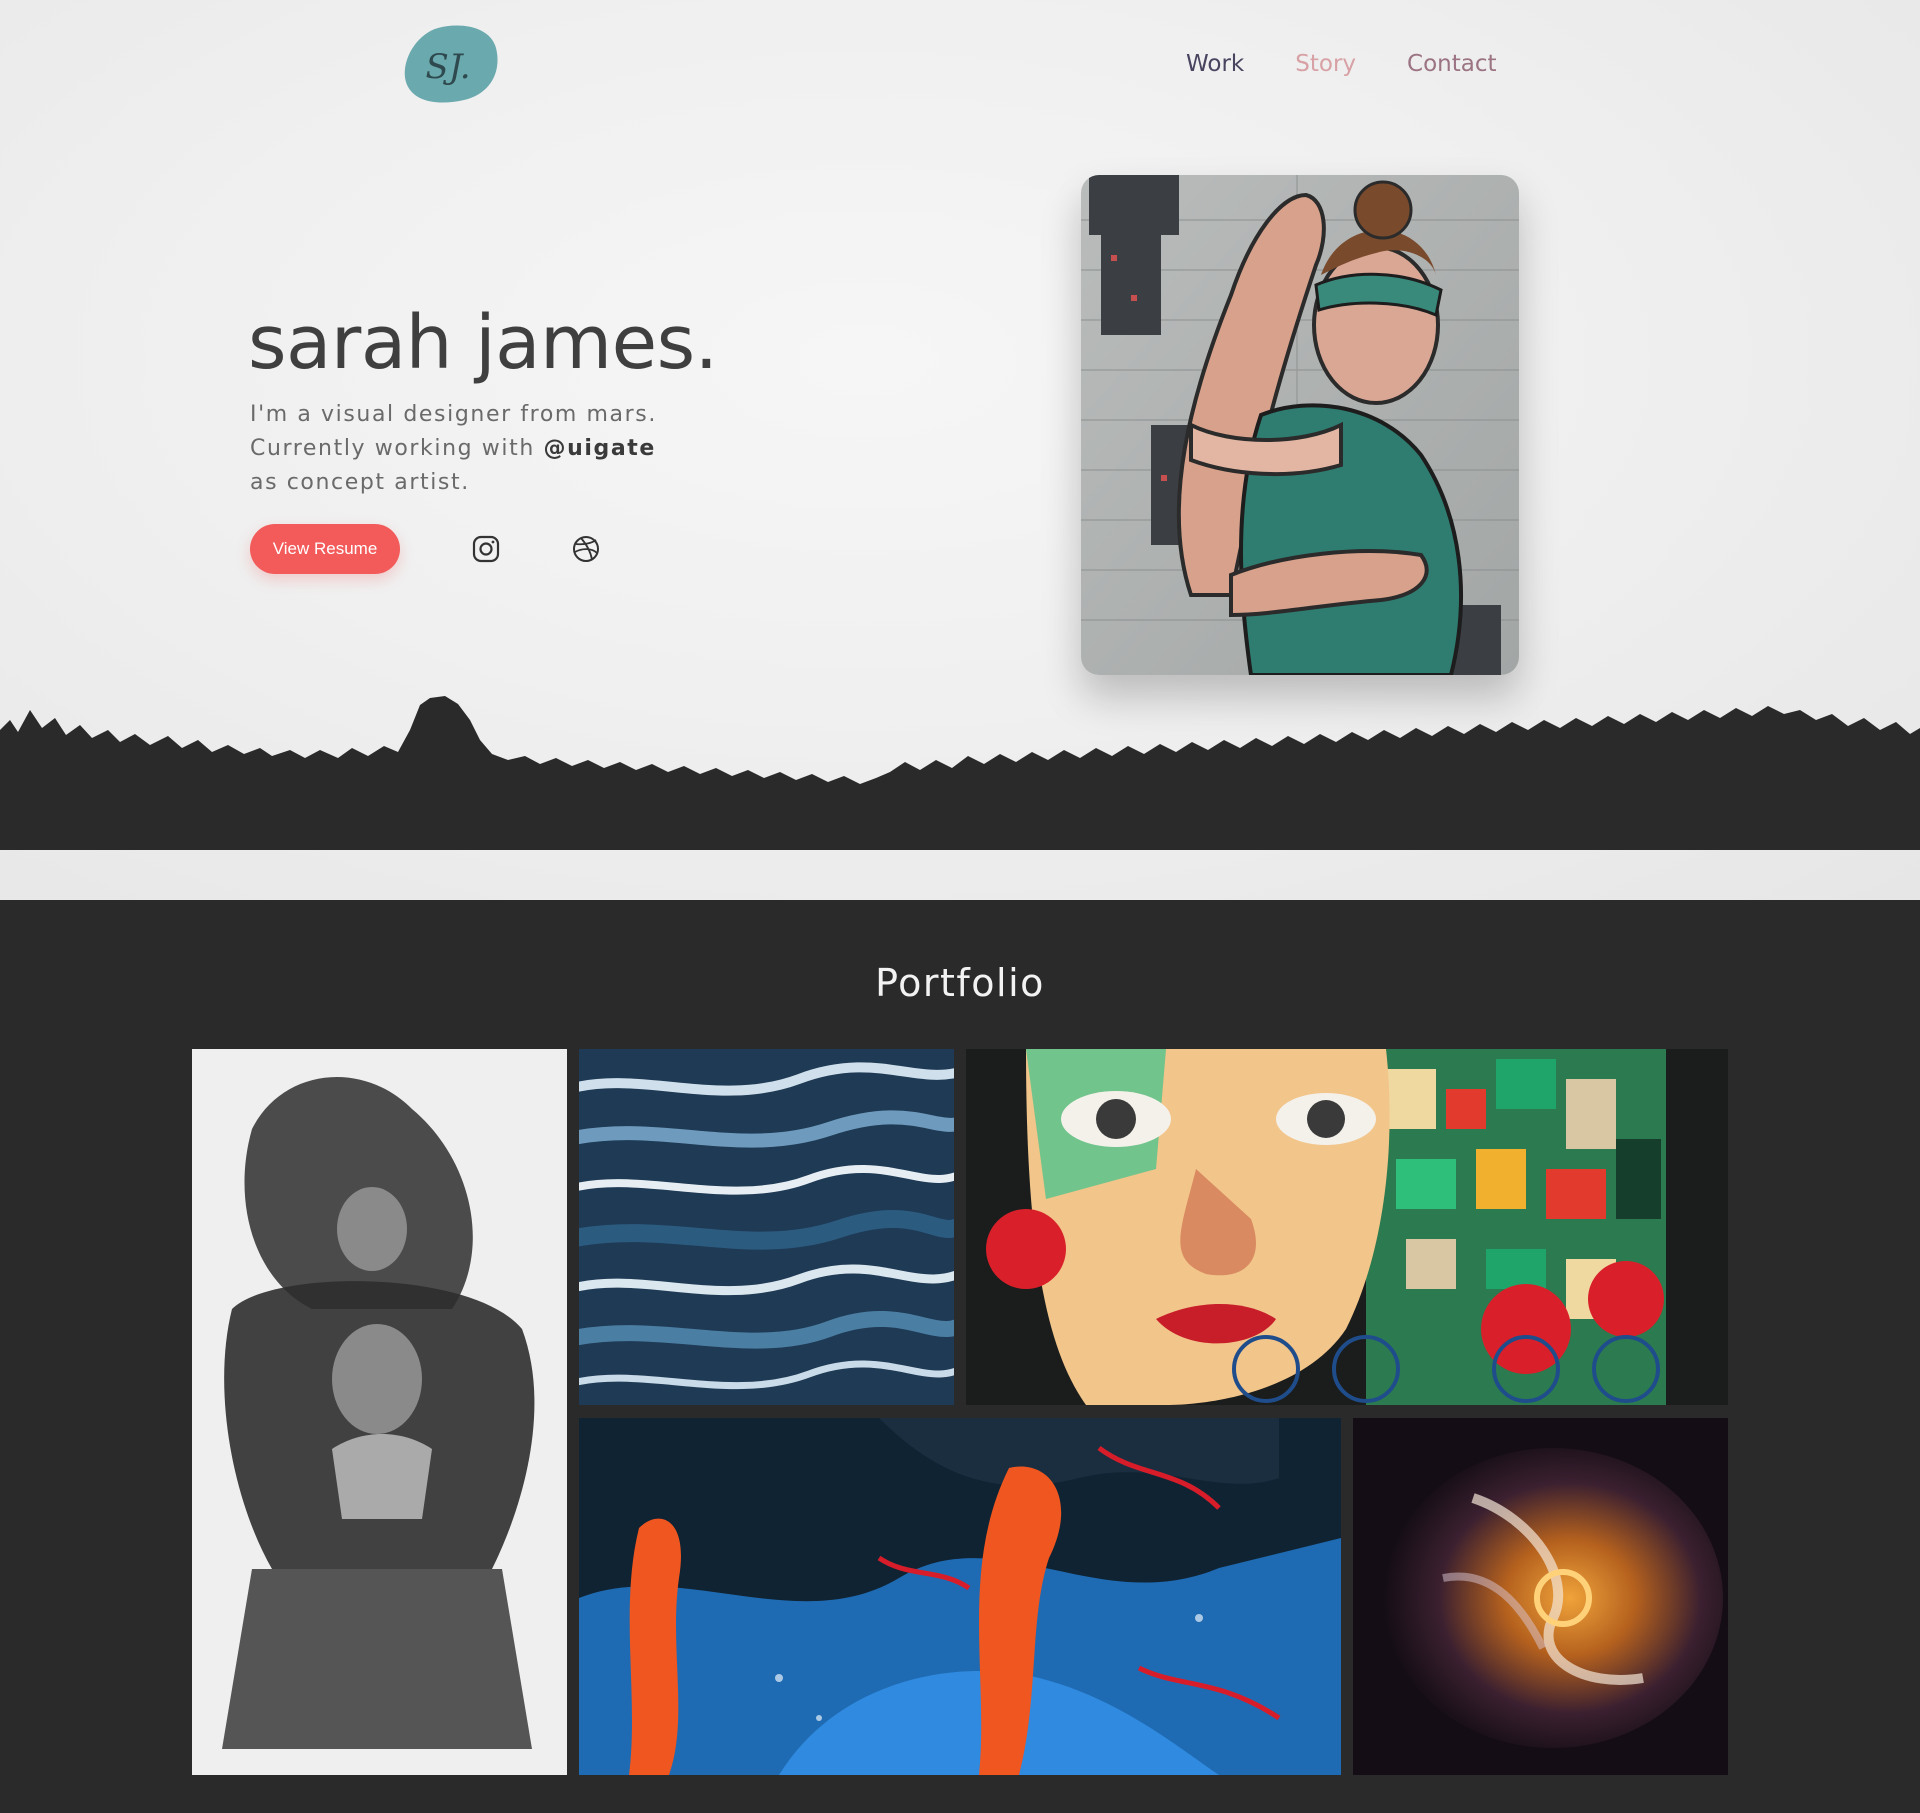 The height and width of the screenshot is (1813, 1920). I want to click on portfolio-item-nebula, so click(1540, 1596).